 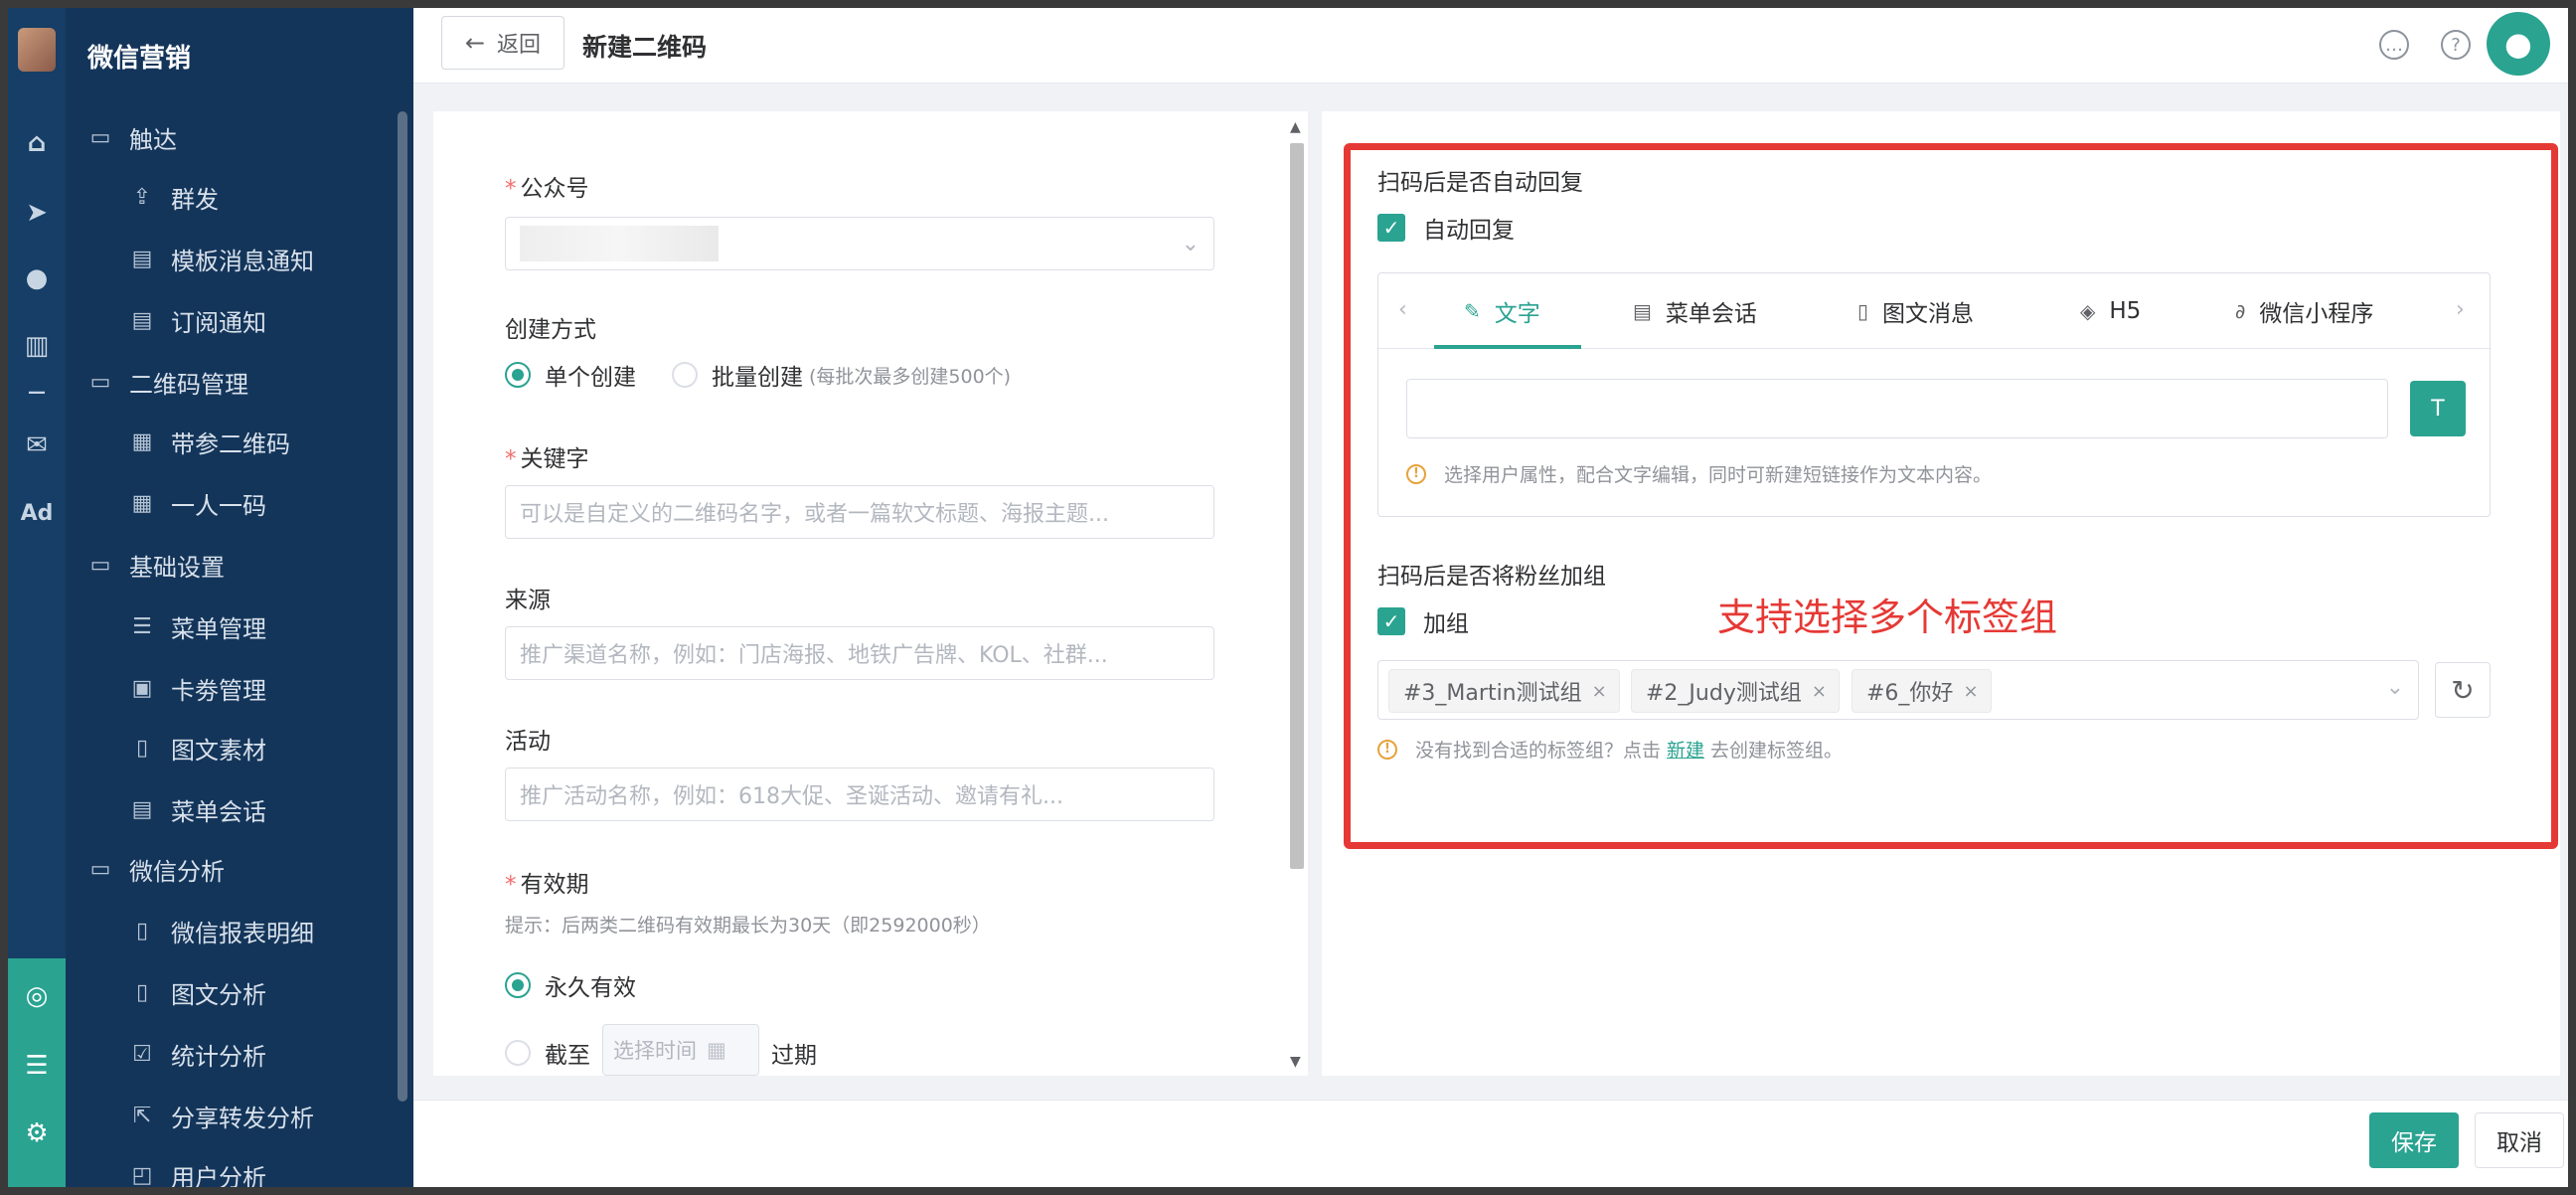 I want to click on account-label: * 公众号, so click(x=547, y=189).